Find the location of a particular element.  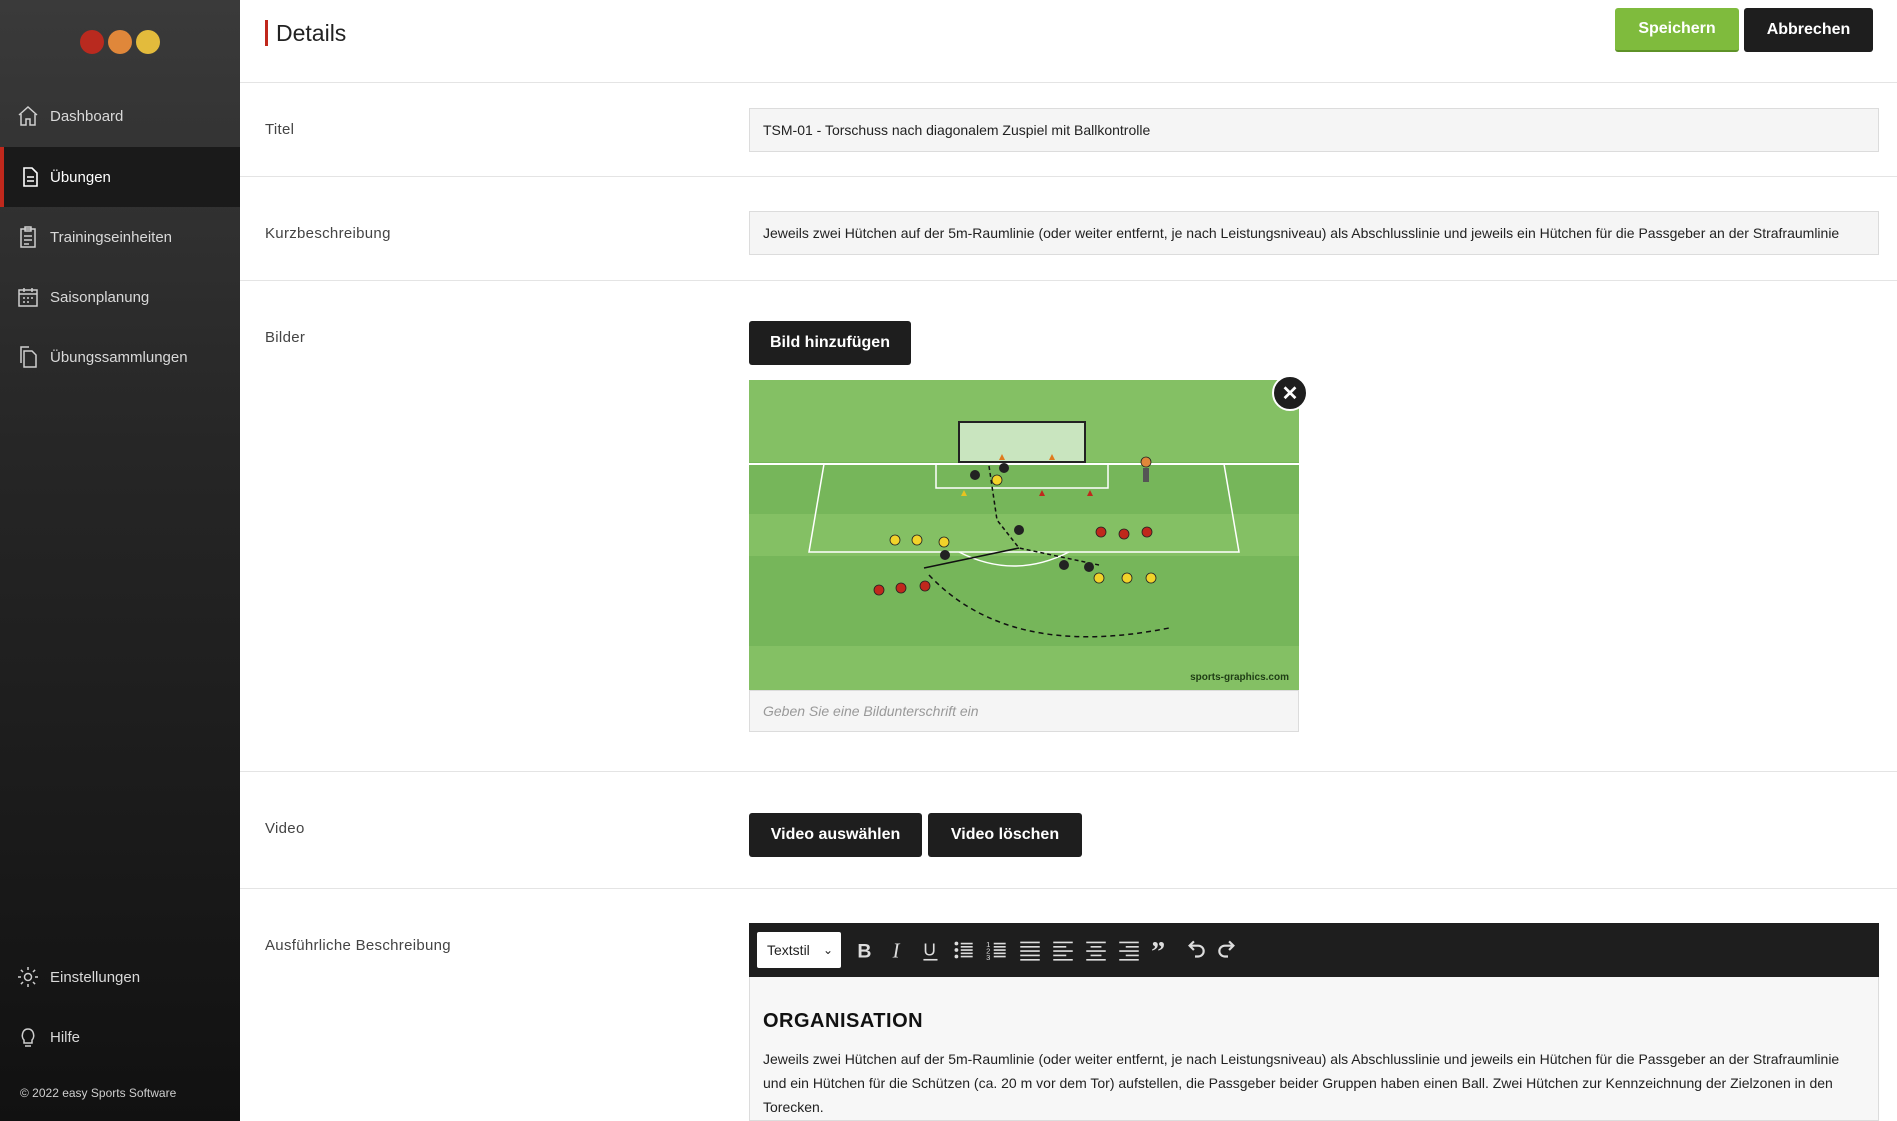

svg-text: B is located at coordinates (864, 952).